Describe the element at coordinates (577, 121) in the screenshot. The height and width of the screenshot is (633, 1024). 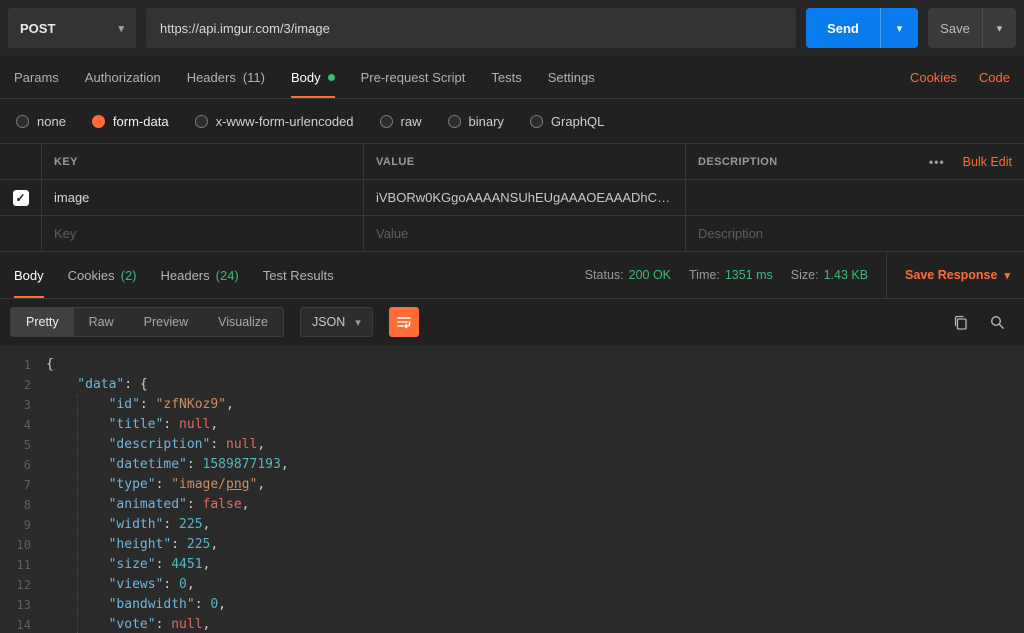
I see `radio-label: GraphQL` at that location.